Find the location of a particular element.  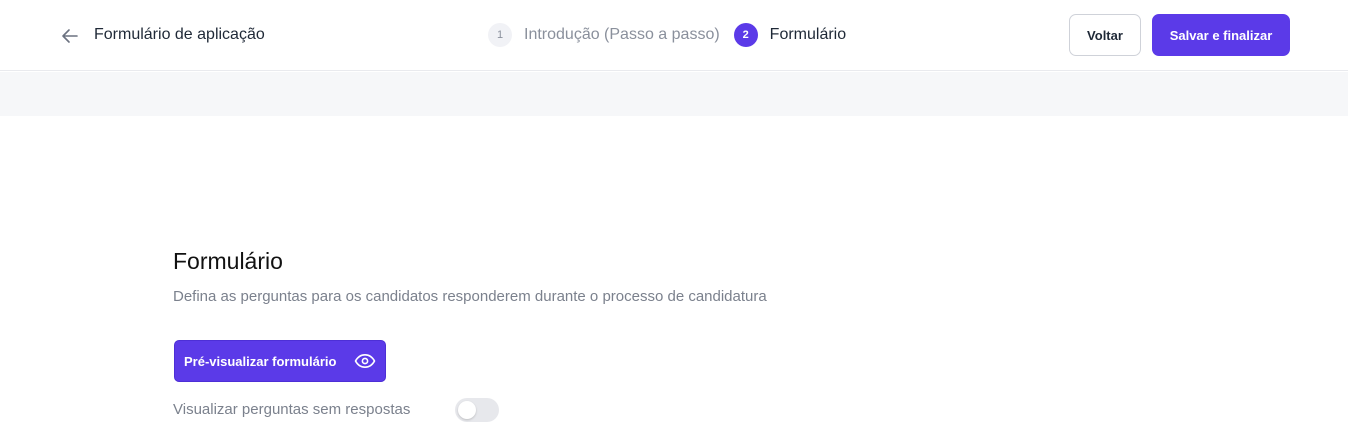

preview-form-button-label: Pré-visualizar formulário is located at coordinates (260, 361).